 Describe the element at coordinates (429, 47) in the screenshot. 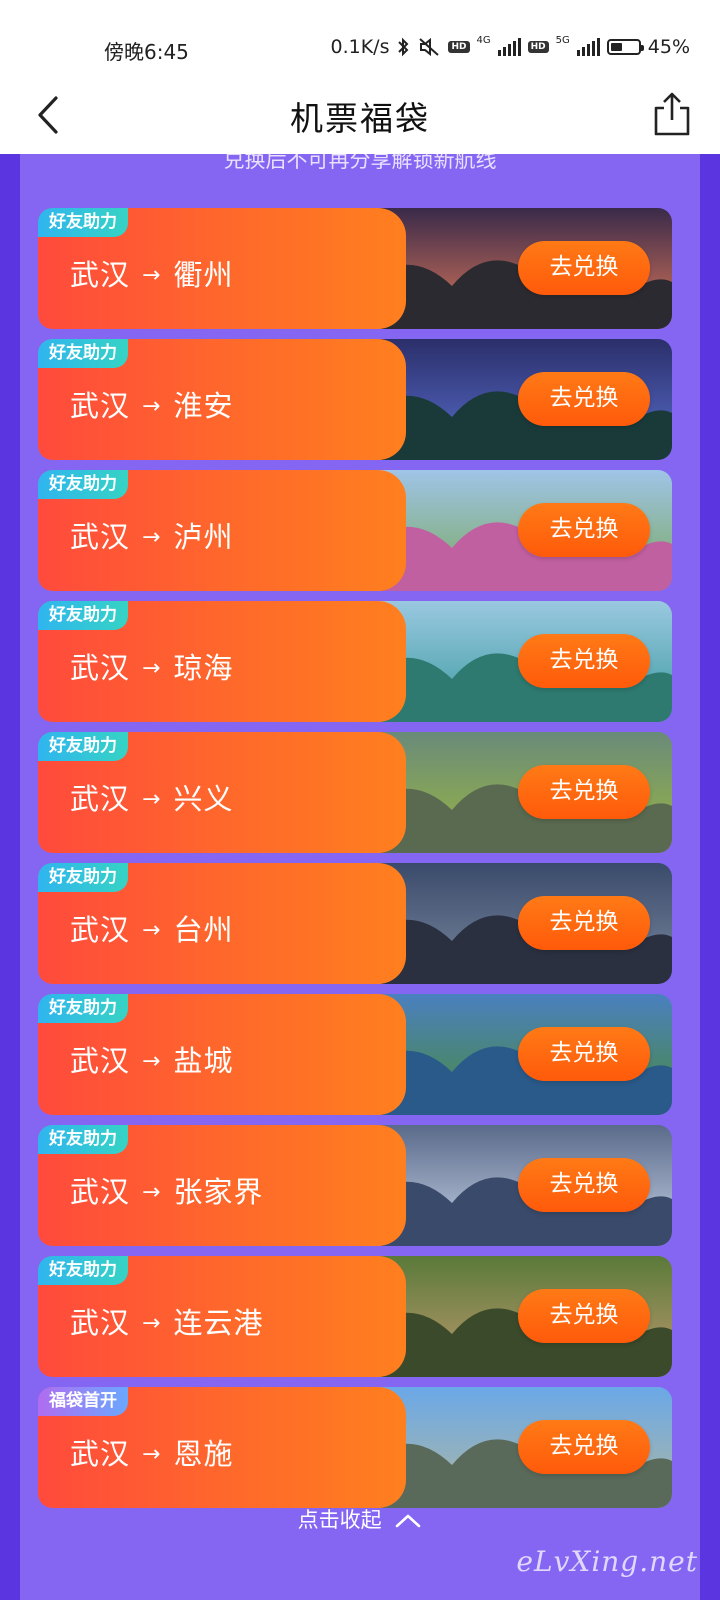

I see `mute-icon` at that location.